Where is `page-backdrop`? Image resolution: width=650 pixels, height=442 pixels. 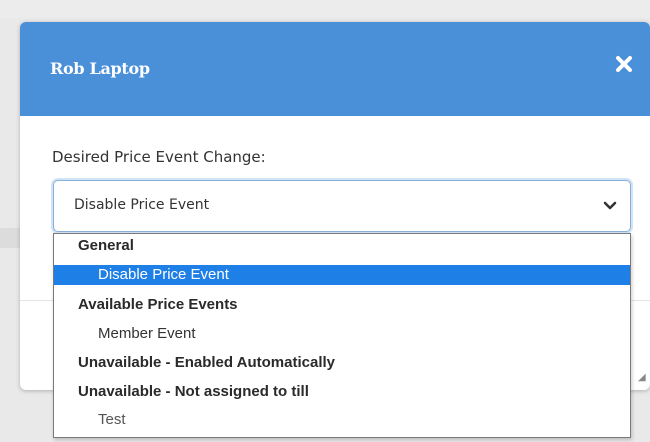 page-backdrop is located at coordinates (325, 9).